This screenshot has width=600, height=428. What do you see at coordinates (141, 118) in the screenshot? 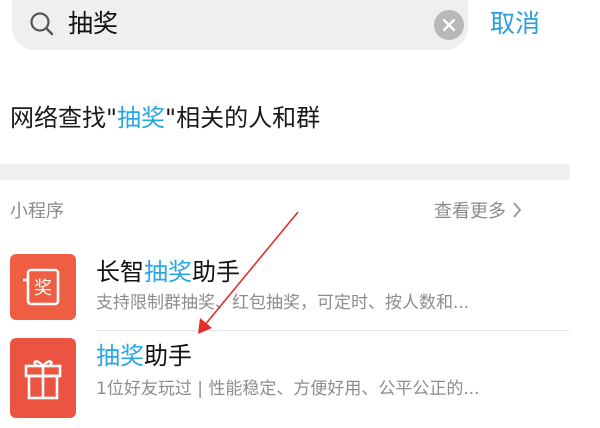
I see `network-search-keyword: 抽奖` at bounding box center [141, 118].